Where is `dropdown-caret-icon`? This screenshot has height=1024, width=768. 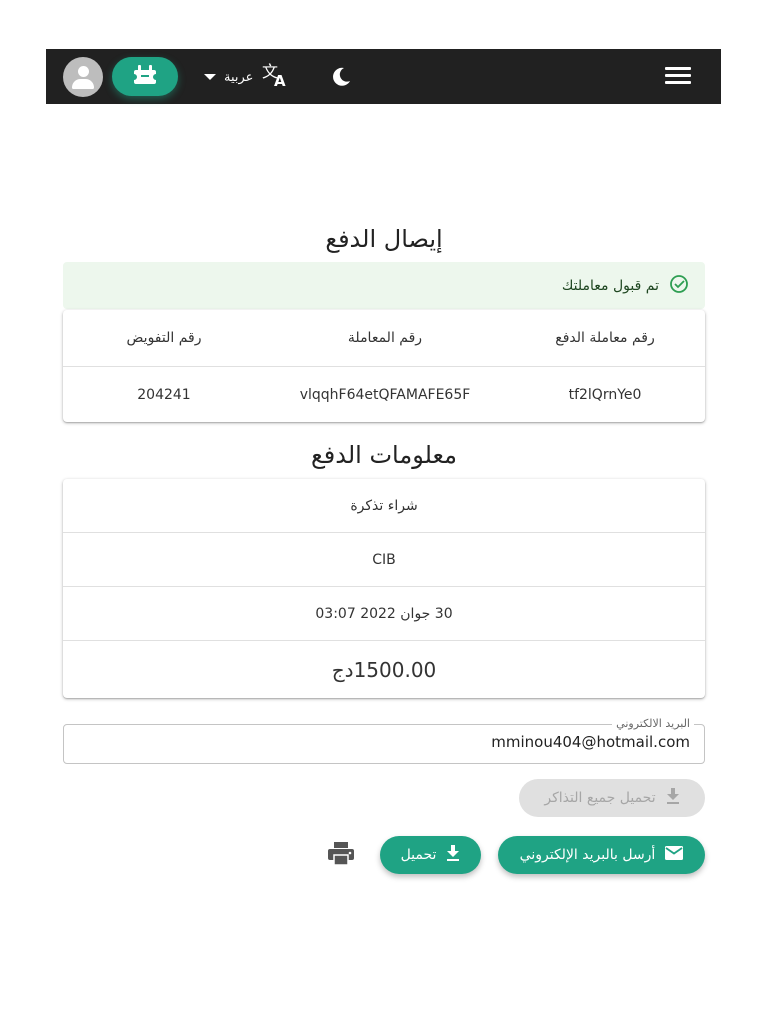 dropdown-caret-icon is located at coordinates (210, 77).